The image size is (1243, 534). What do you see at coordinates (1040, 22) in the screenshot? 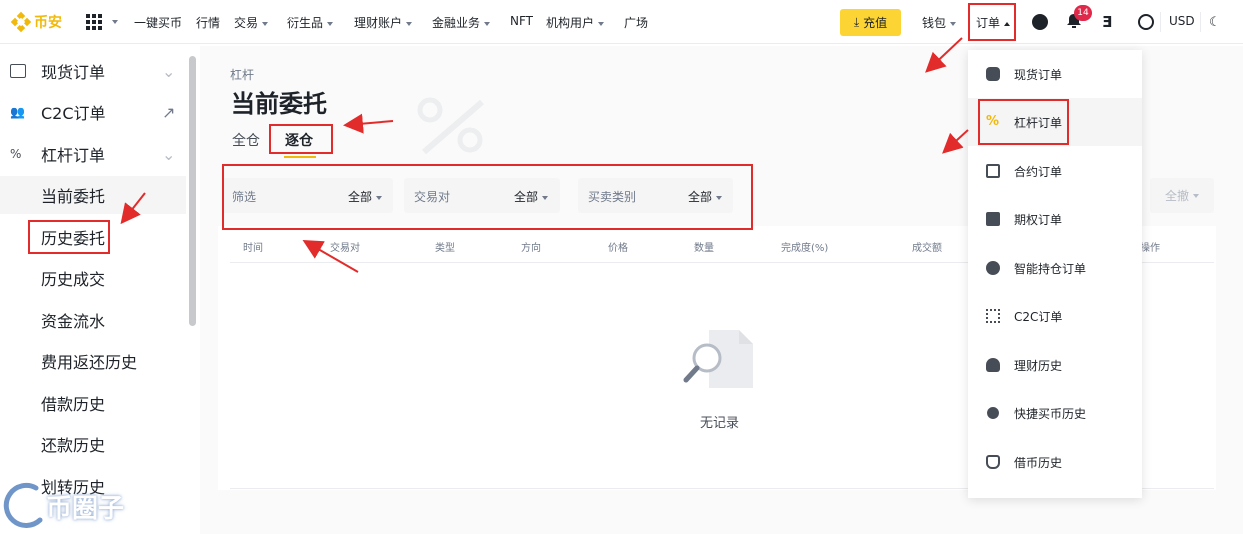
I see `user-icon` at bounding box center [1040, 22].